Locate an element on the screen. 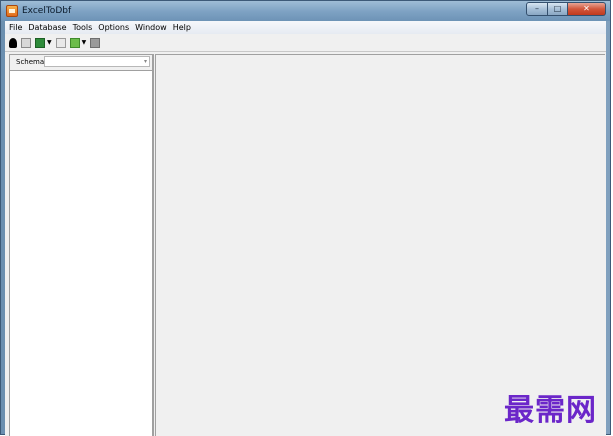 This screenshot has width=613, height=436. stop-icon is located at coordinates (95, 43).